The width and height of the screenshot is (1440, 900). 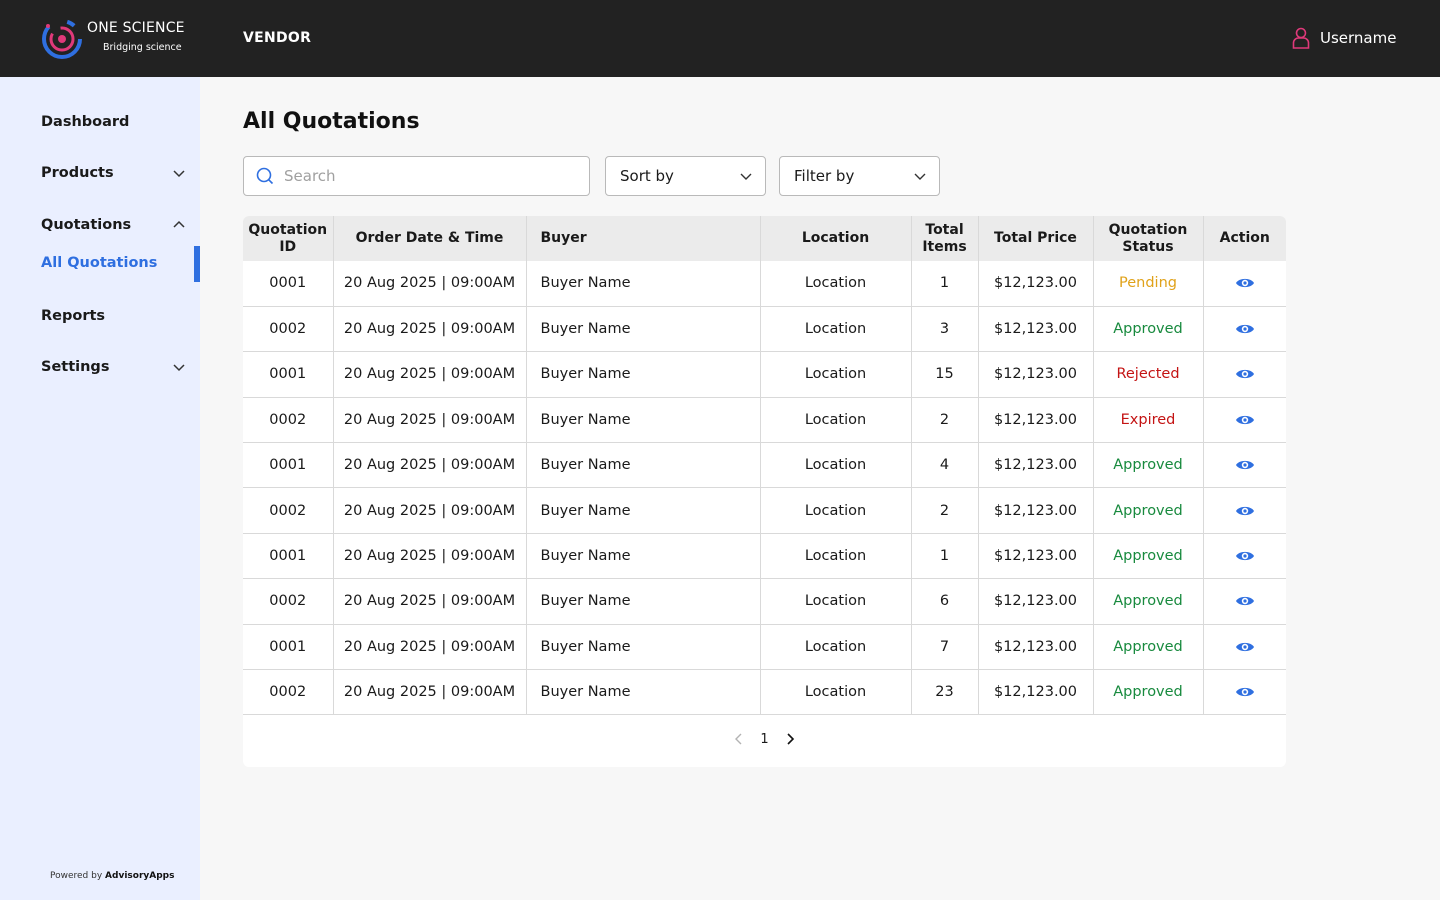 I want to click on sidebar-item-dashboard: Dashboard, so click(x=113, y=122).